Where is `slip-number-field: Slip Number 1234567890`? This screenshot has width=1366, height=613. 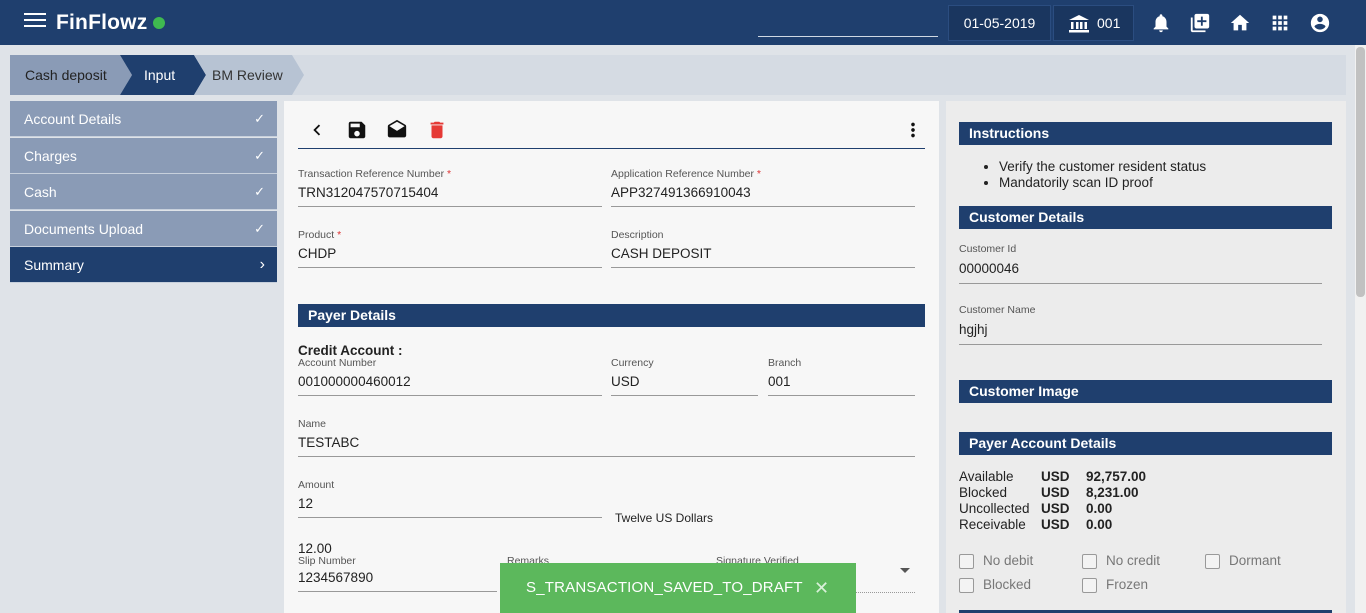
slip-number-field: Slip Number 1234567890 is located at coordinates (397, 573).